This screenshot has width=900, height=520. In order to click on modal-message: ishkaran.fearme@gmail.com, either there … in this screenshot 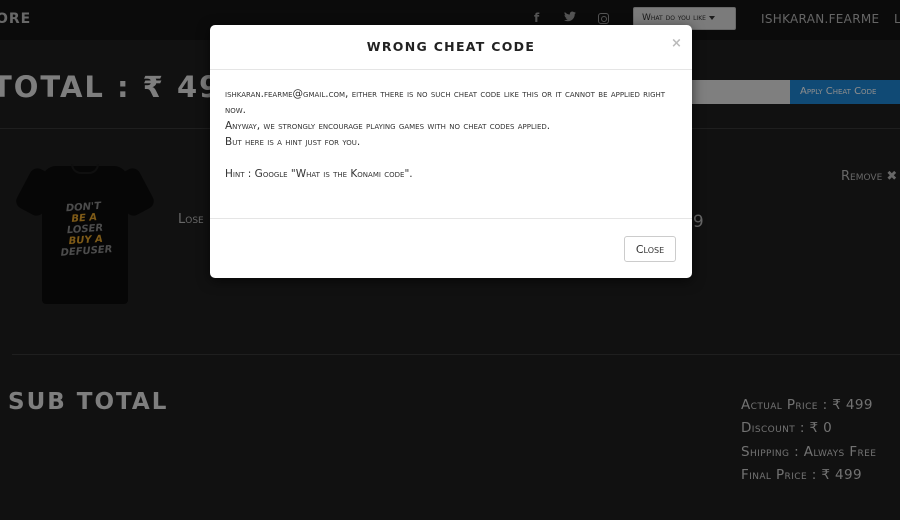, I will do `click(445, 102)`.